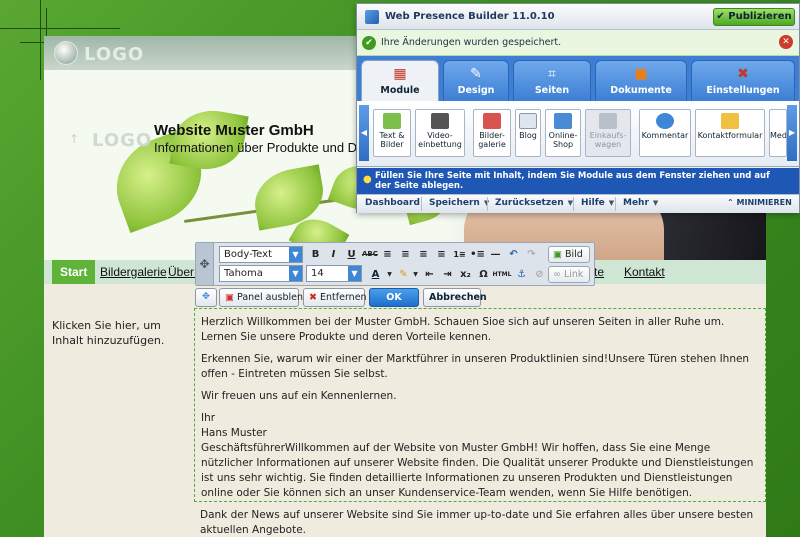 The height and width of the screenshot is (537, 800). Describe the element at coordinates (369, 43) in the screenshot. I see `success-icon: ✔` at that location.